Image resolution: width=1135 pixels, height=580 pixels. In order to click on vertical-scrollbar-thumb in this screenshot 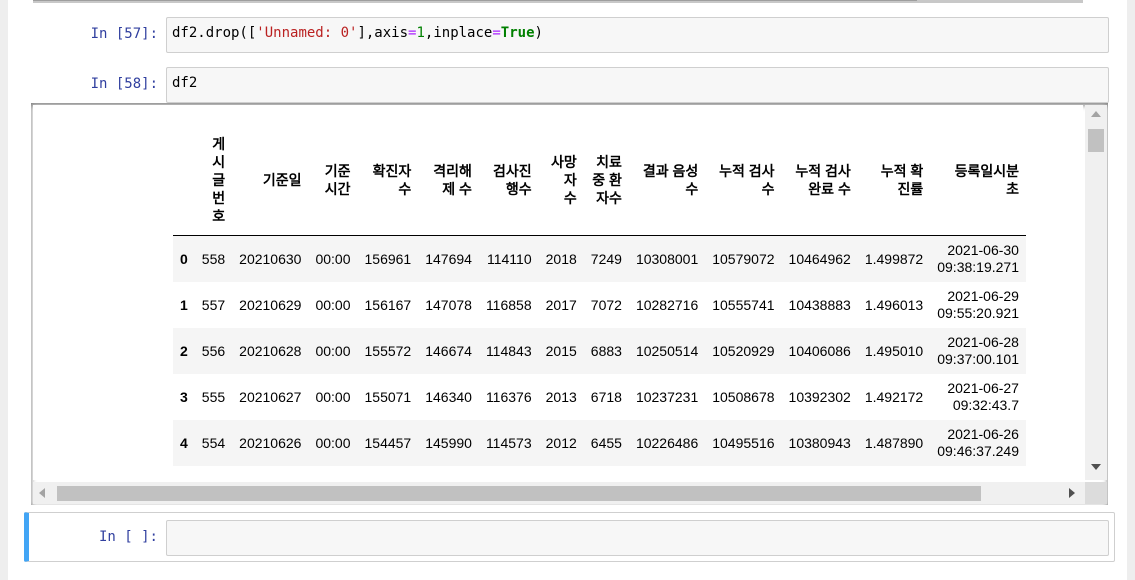, I will do `click(1096, 140)`.